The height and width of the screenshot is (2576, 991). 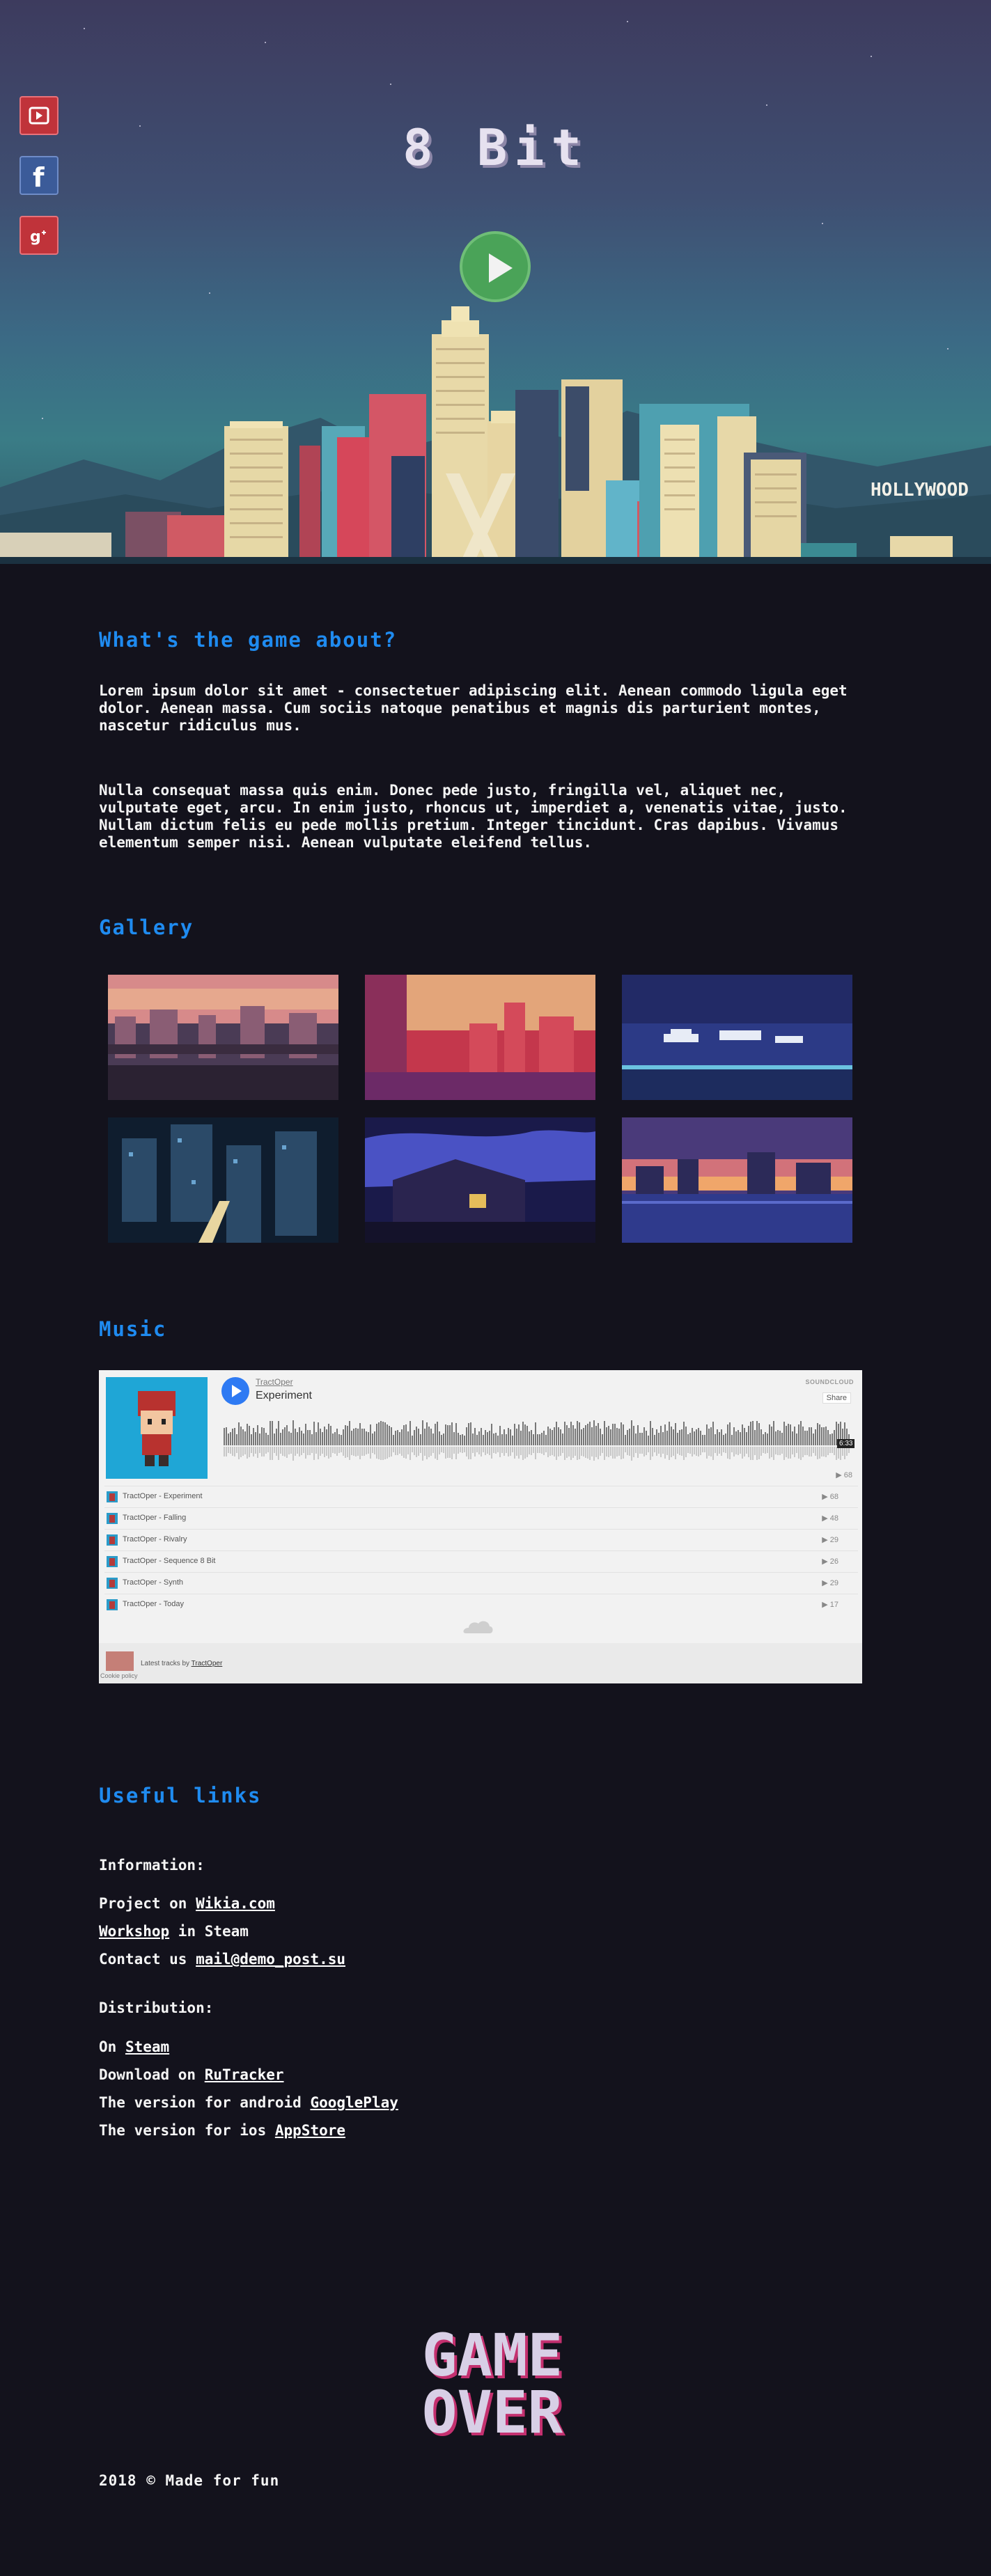 I want to click on track-duration: 6:33, so click(x=846, y=1443).